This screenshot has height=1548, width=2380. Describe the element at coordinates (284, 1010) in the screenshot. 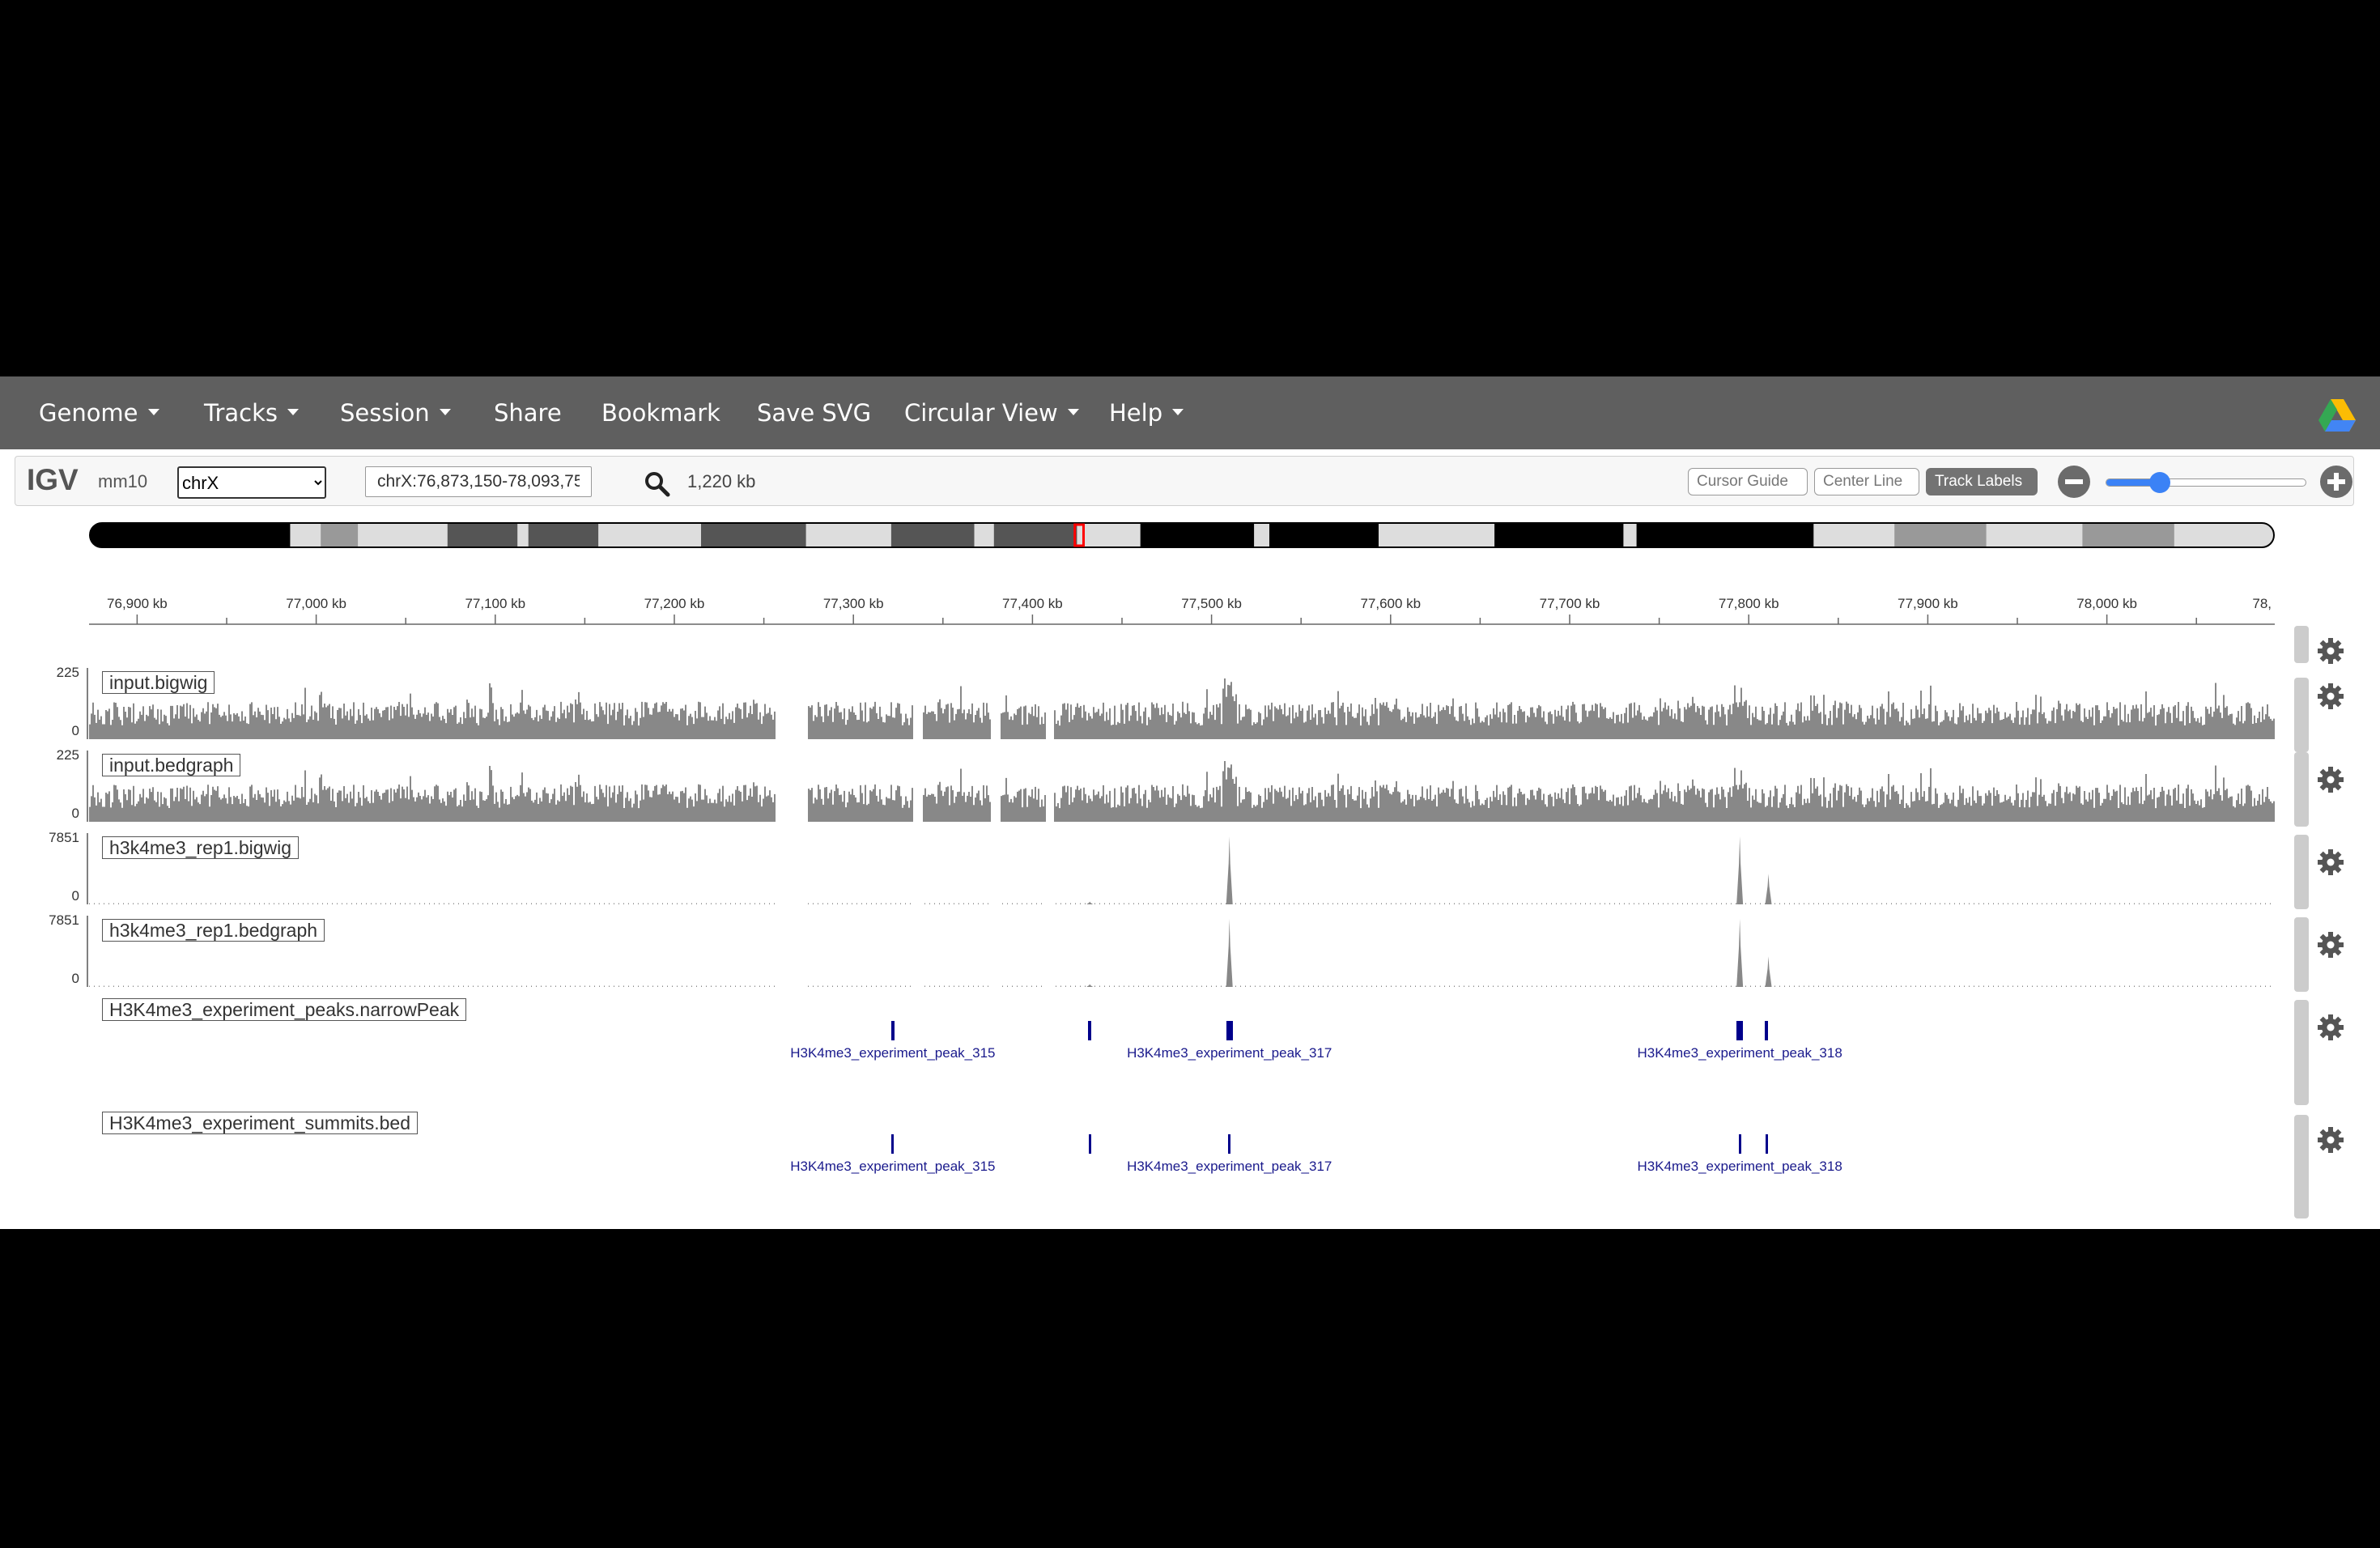

I see `track-label: H3K4me3_experiment_peaks.narrowPeak` at that location.